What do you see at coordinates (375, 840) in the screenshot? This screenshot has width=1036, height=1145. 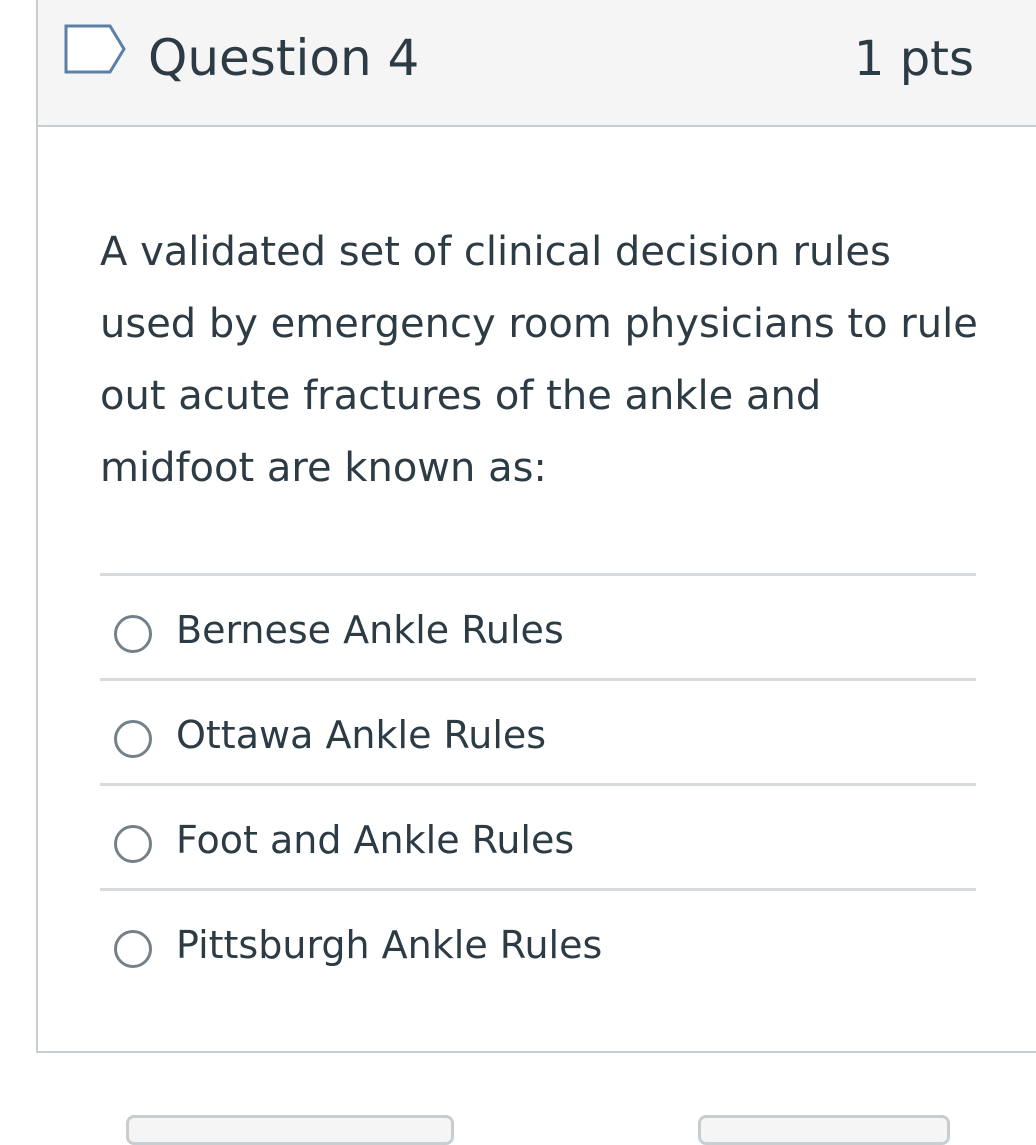 I see `answer-label: Foot and Ankle Rules` at bounding box center [375, 840].